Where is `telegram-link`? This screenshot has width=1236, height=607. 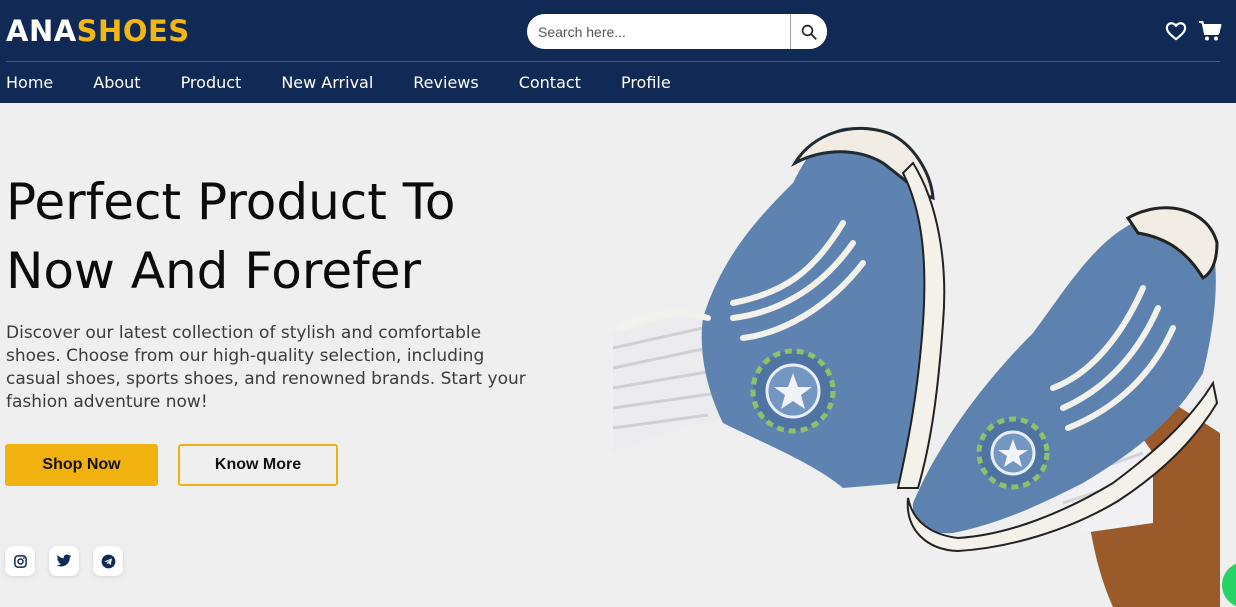 telegram-link is located at coordinates (108, 561).